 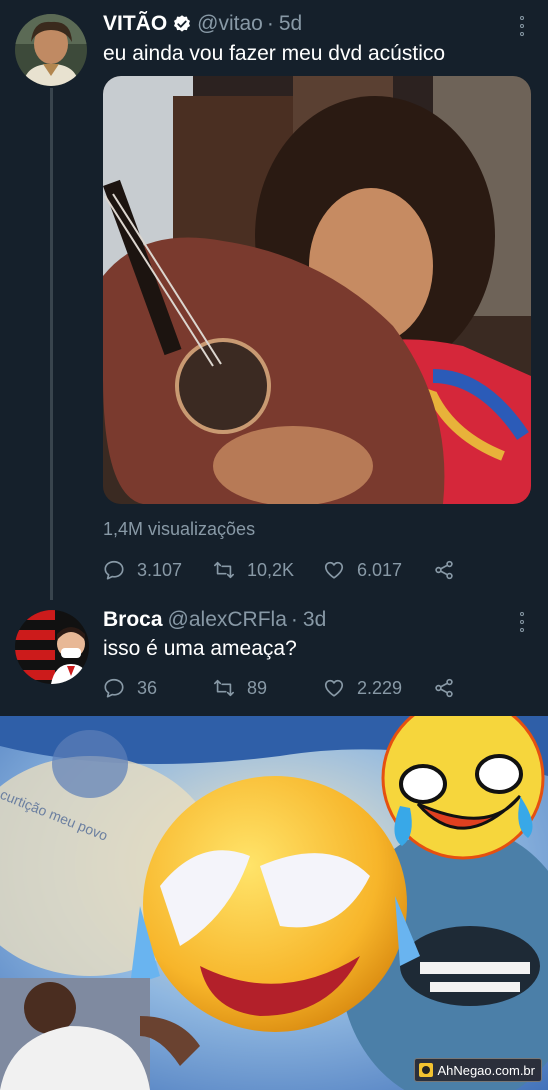 What do you see at coordinates (314, 620) in the screenshot?
I see `reply-time: 3d` at bounding box center [314, 620].